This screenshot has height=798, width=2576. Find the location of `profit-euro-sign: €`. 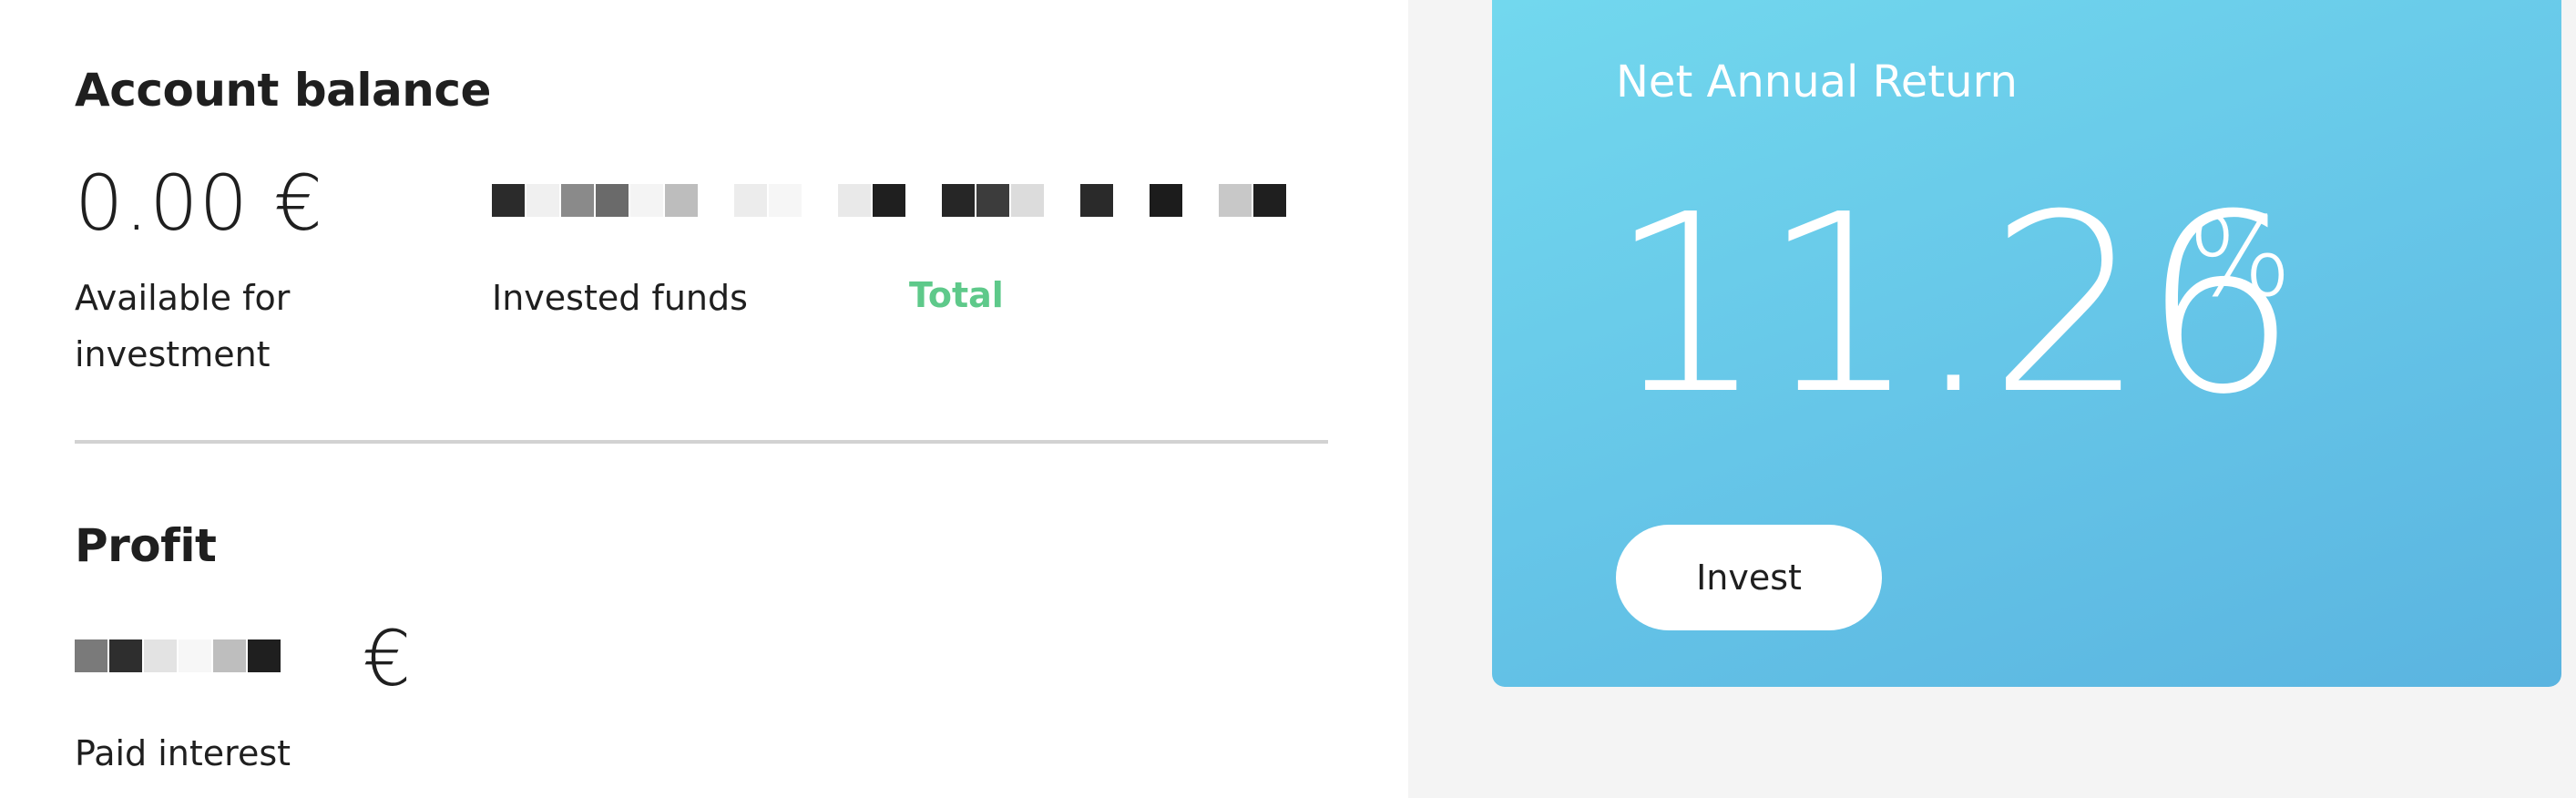

profit-euro-sign: € is located at coordinates (388, 658).